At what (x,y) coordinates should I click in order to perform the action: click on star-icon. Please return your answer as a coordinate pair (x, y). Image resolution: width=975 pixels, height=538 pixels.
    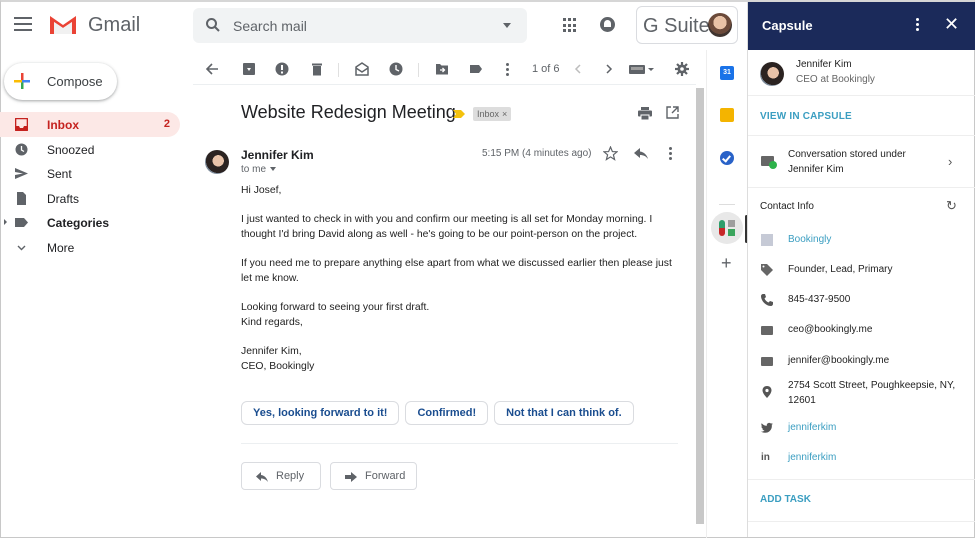
    Looking at the image, I should click on (610, 153).